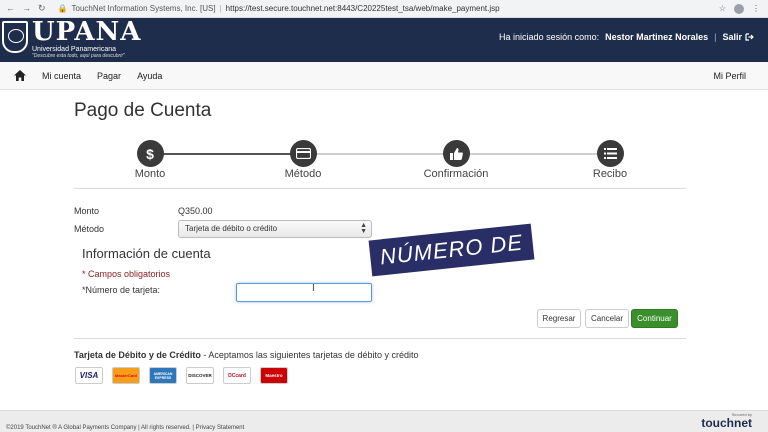 The height and width of the screenshot is (432, 768). Describe the element at coordinates (150, 153) in the screenshot. I see `dollar-icon: $` at that location.